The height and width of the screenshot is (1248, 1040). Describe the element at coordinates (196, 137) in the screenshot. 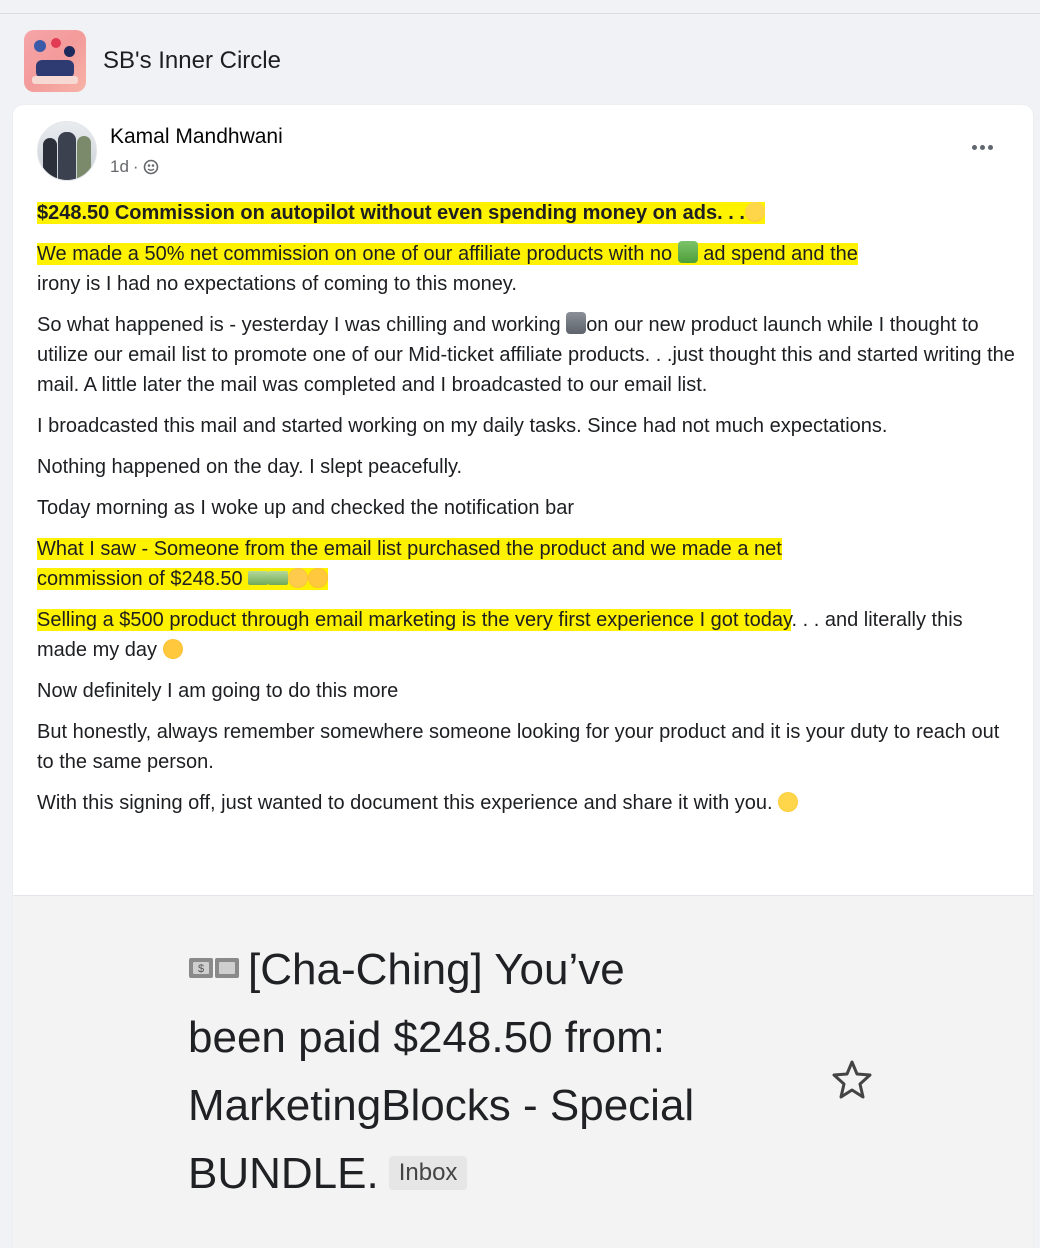

I see `author-name: Kamal Mandhwani` at that location.